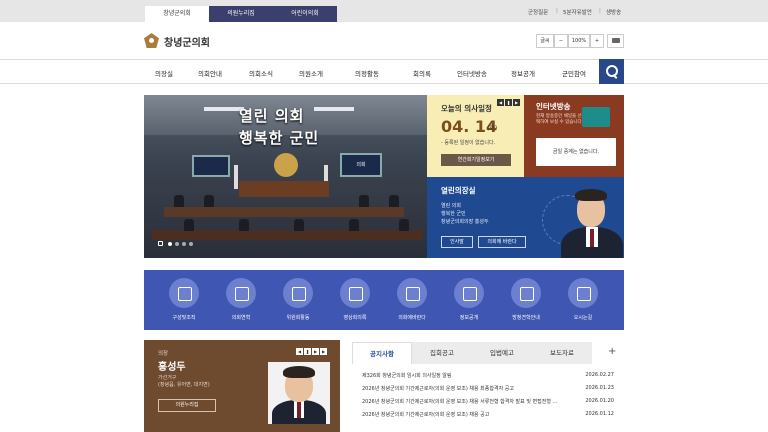 This screenshot has width=768, height=432. What do you see at coordinates (442, 353) in the screenshot?
I see `tab-gazette: 집회공고` at bounding box center [442, 353].